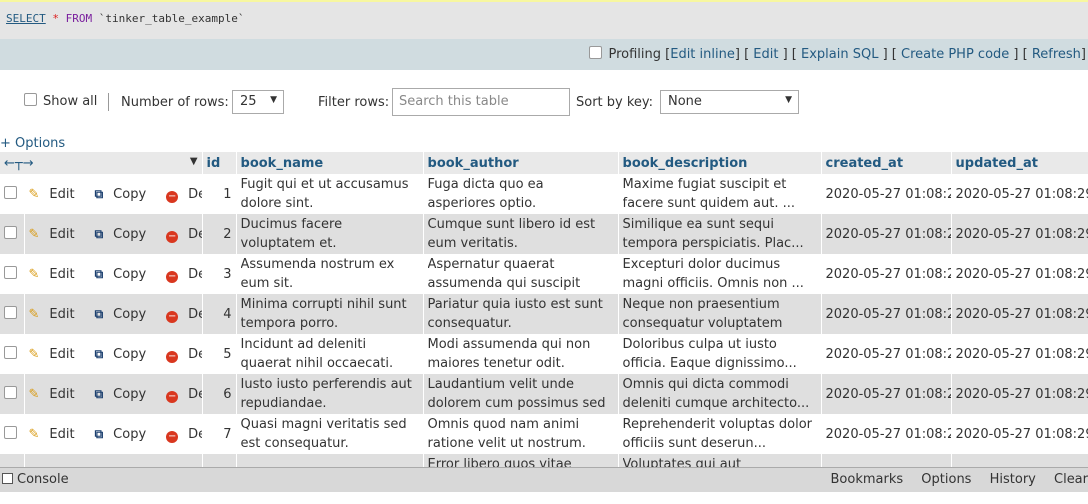 The image size is (1088, 504). I want to click on edit-link: Edit, so click(765, 54).